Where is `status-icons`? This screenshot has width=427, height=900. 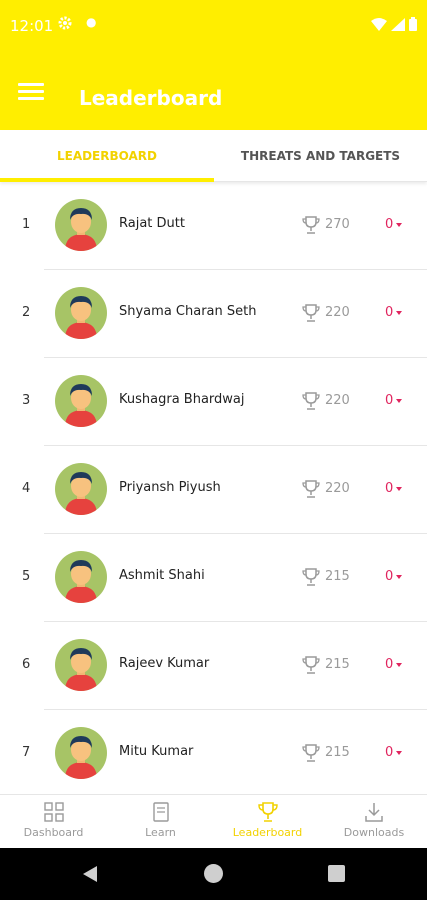 status-icons is located at coordinates (394, 24).